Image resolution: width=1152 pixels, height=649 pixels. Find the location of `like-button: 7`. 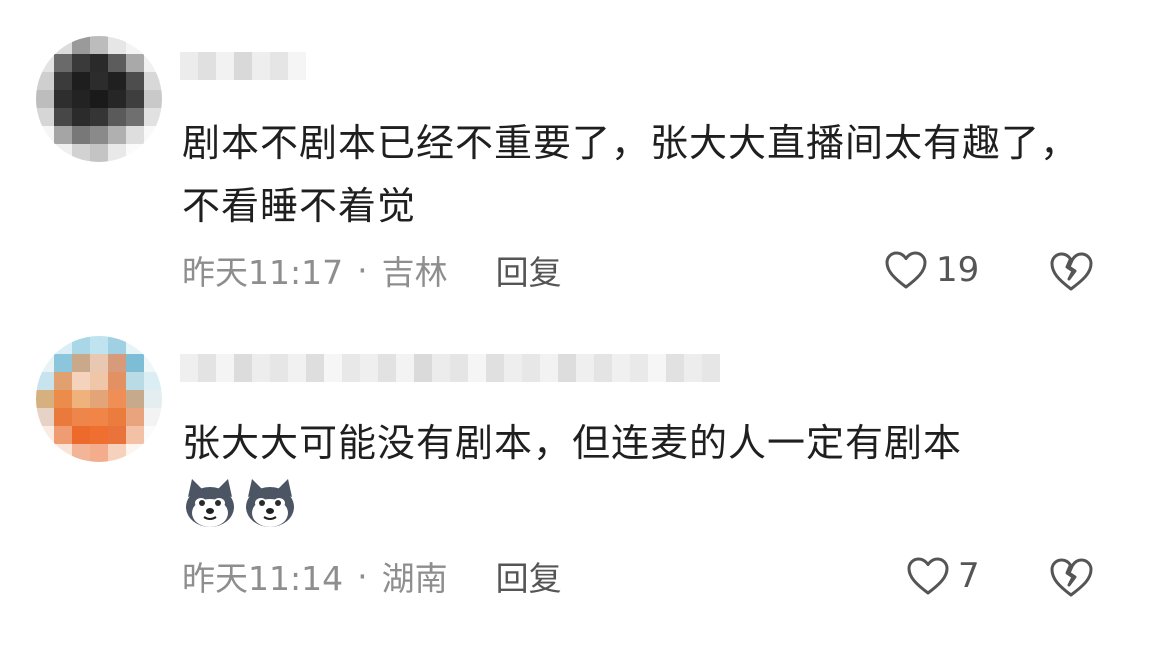

like-button: 7 is located at coordinates (943, 576).